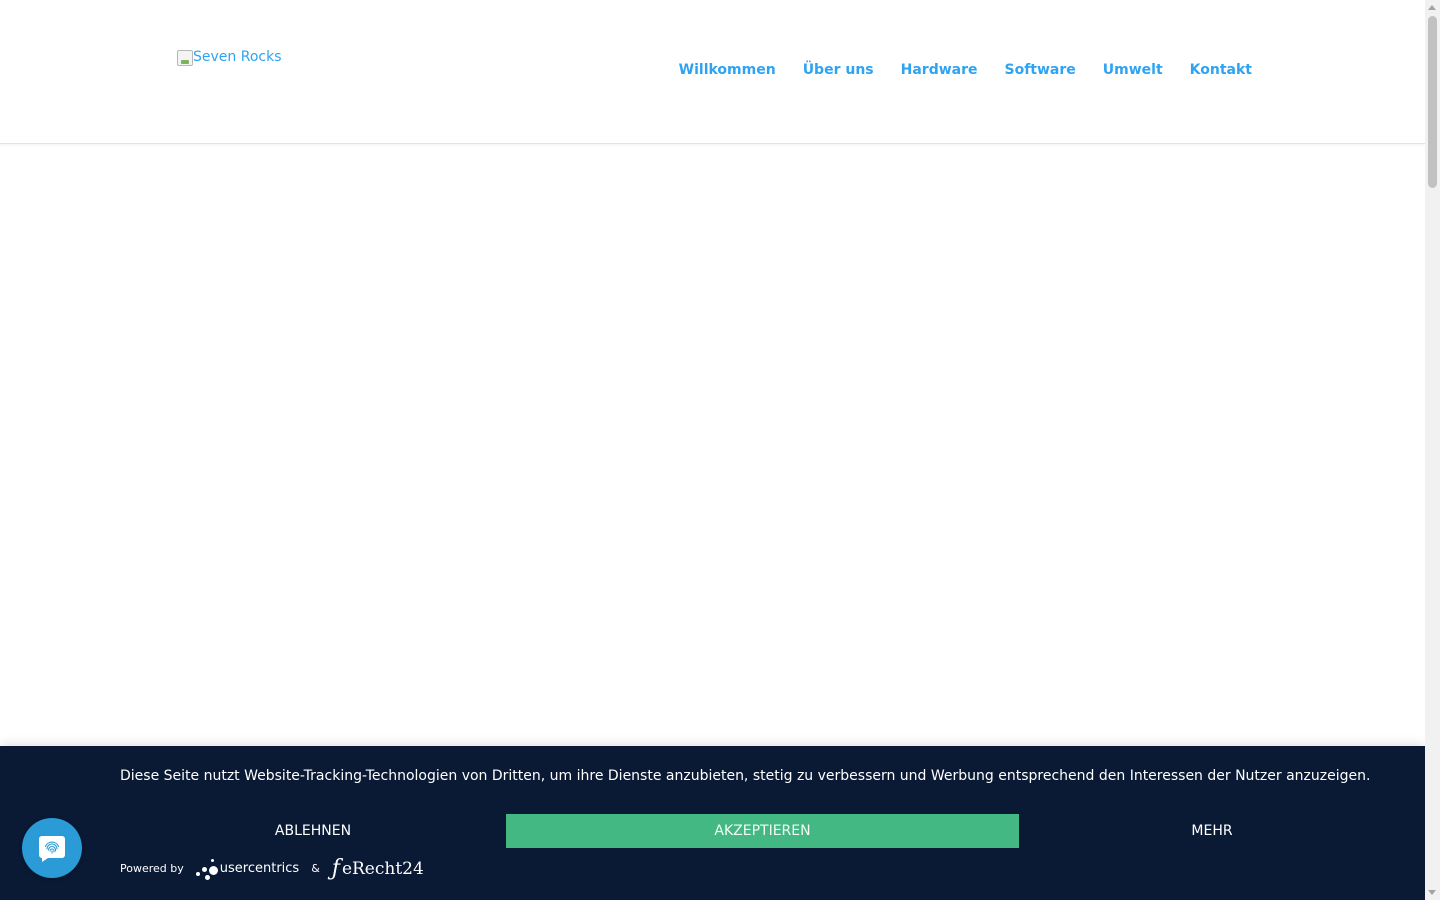 The height and width of the screenshot is (900, 1440). I want to click on broken-image-icon, so click(185, 58).